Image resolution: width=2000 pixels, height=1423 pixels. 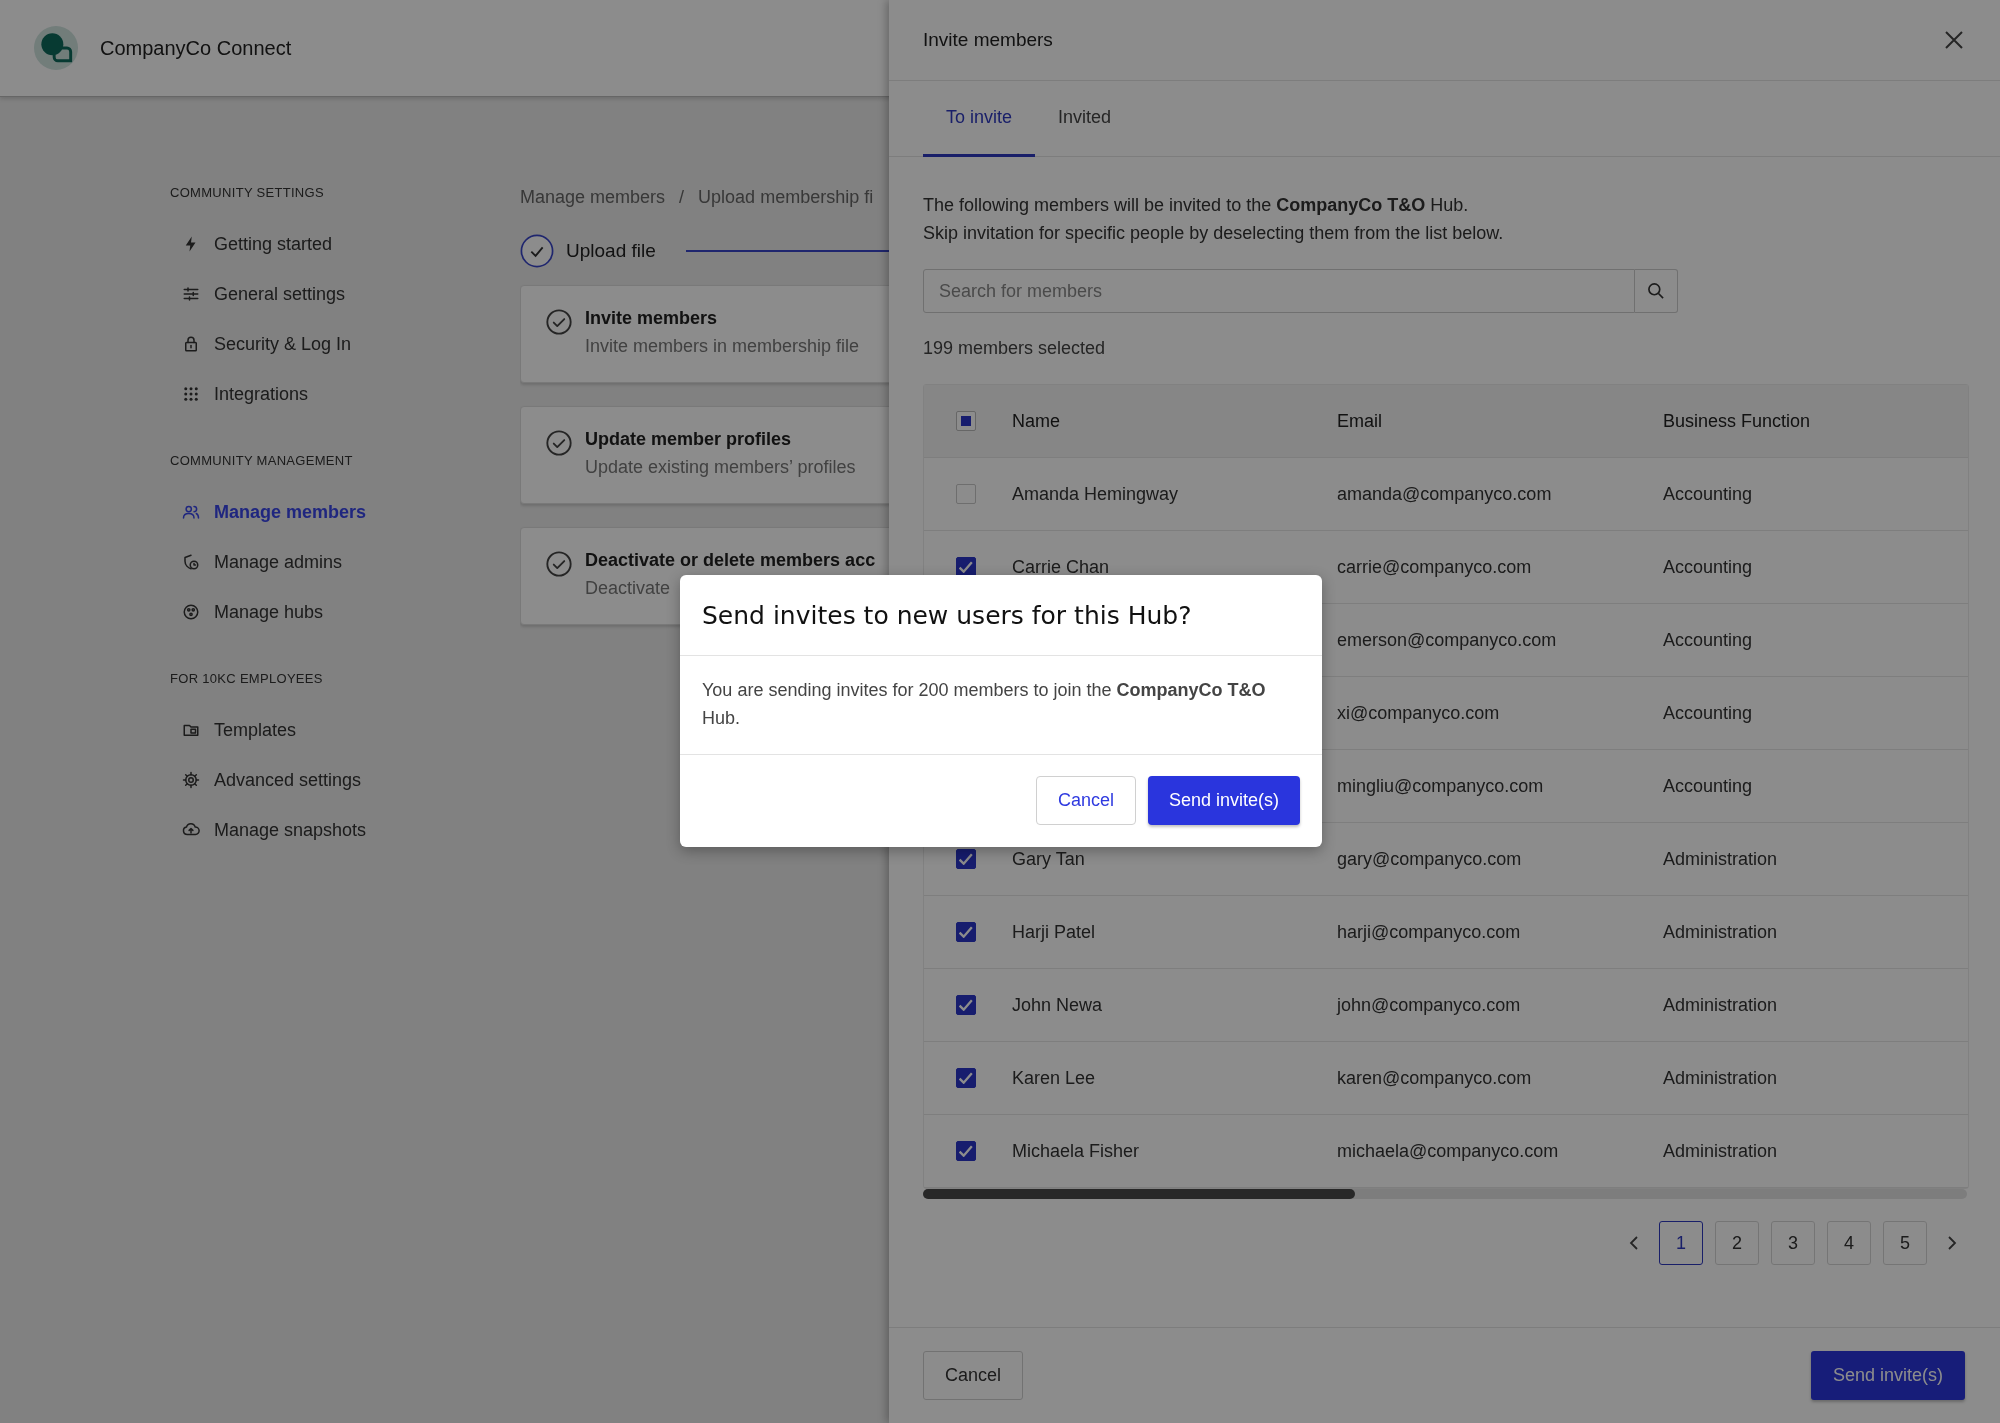 I want to click on step-description: Update existing members’ profiles, so click(x=720, y=467).